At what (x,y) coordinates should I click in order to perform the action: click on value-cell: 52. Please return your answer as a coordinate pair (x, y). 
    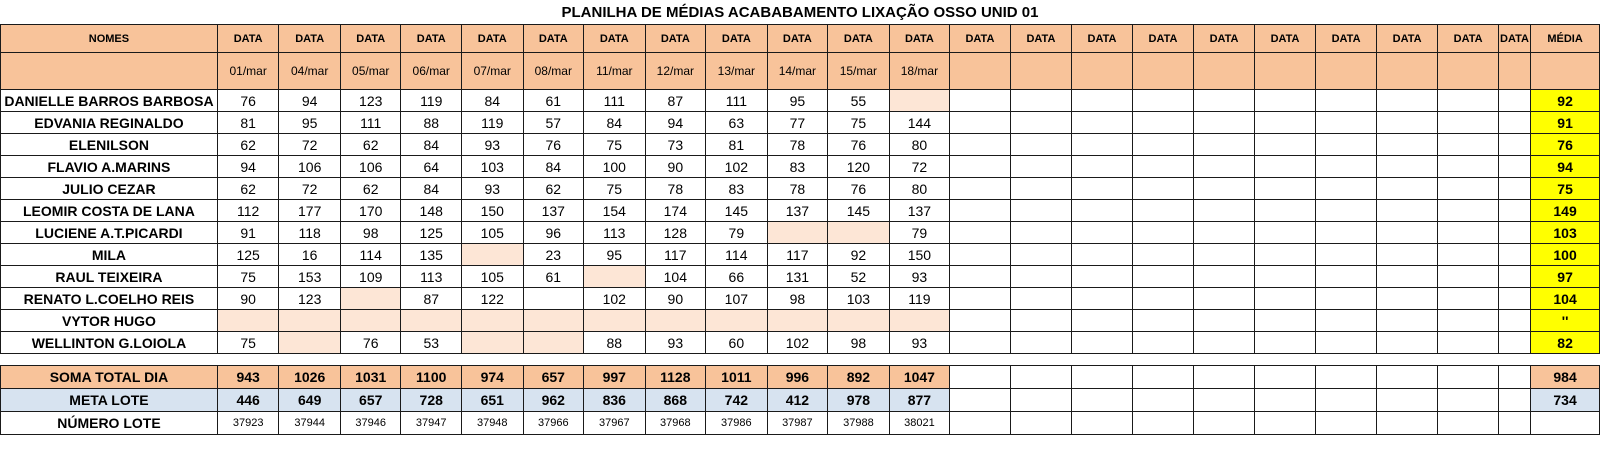
    Looking at the image, I should click on (858, 276).